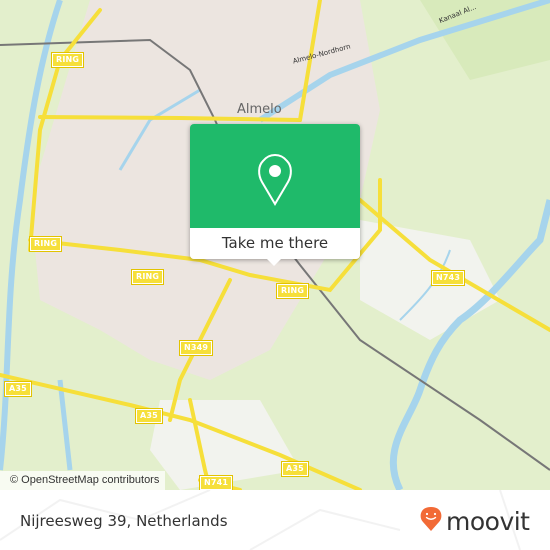 This screenshot has height=550, width=550. Describe the element at coordinates (274, 262) in the screenshot. I see `popup-pointer` at that location.